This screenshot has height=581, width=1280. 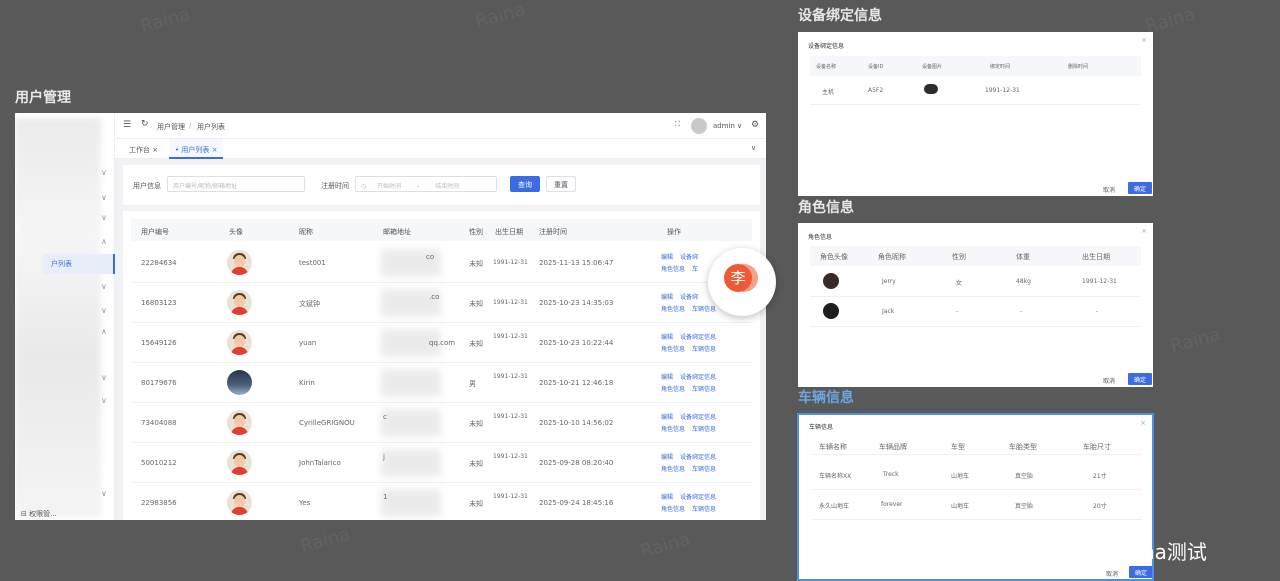 What do you see at coordinates (975, 326) in the screenshot?
I see `divider` at bounding box center [975, 326].